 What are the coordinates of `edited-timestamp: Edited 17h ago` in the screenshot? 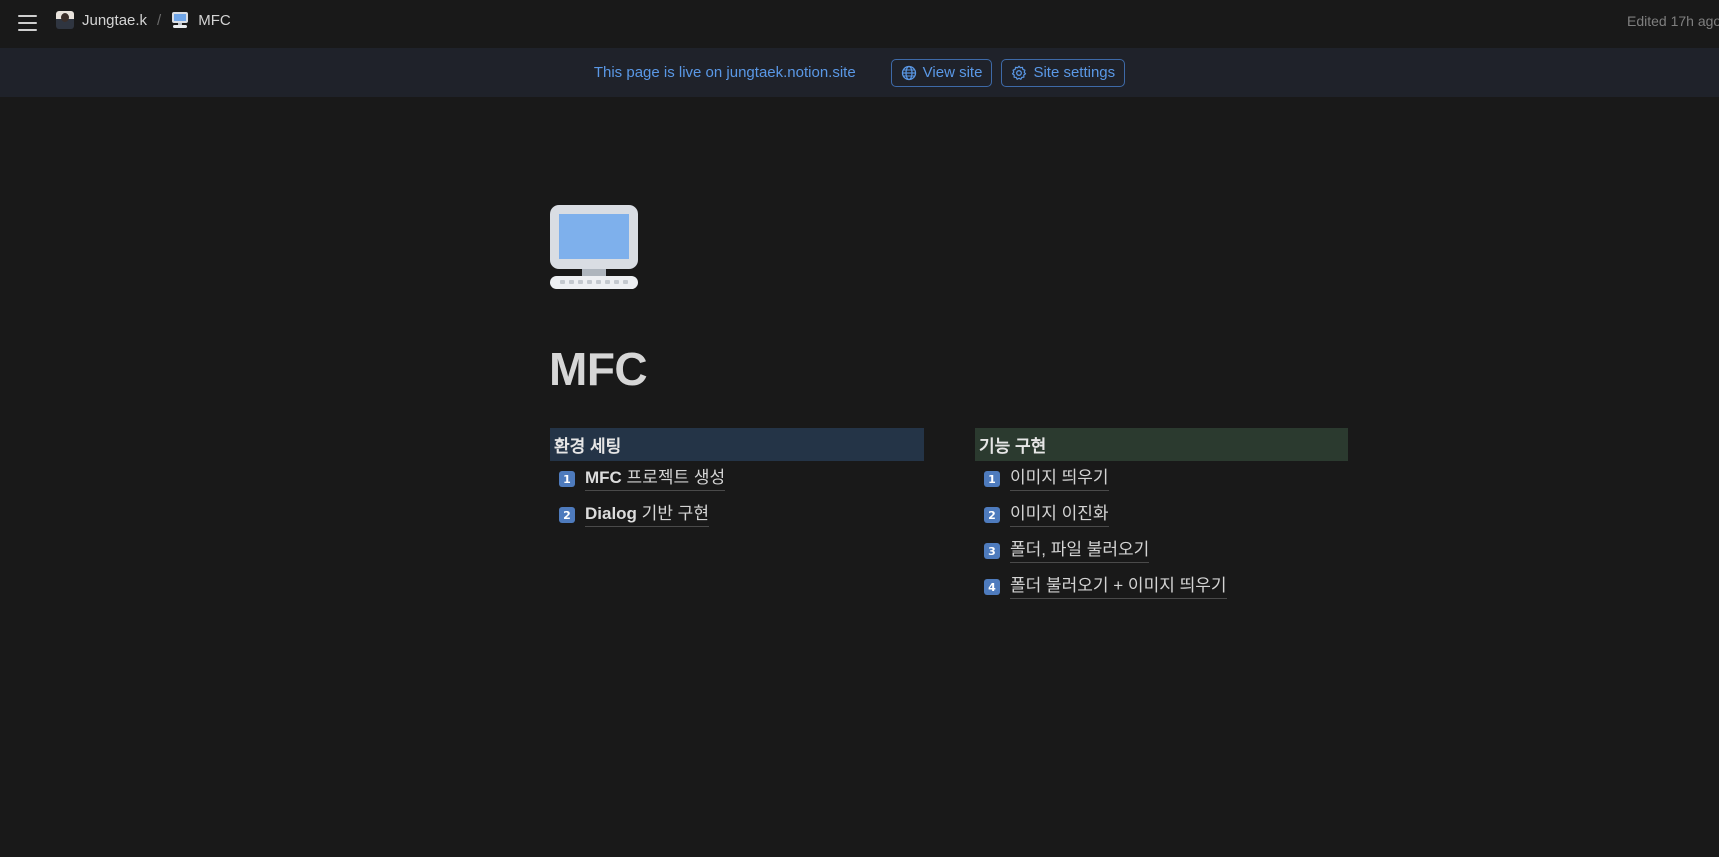 It's located at (1673, 21).